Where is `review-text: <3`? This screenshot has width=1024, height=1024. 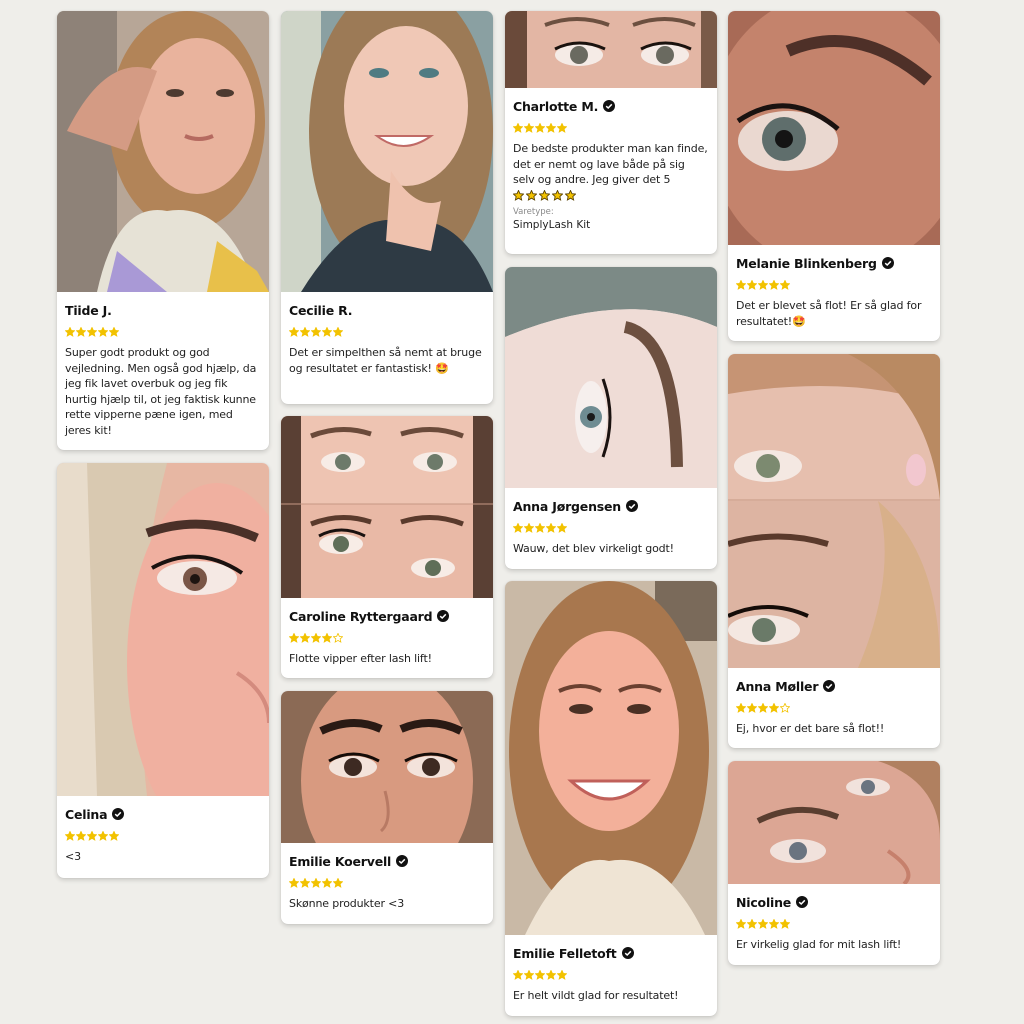 review-text: <3 is located at coordinates (73, 856).